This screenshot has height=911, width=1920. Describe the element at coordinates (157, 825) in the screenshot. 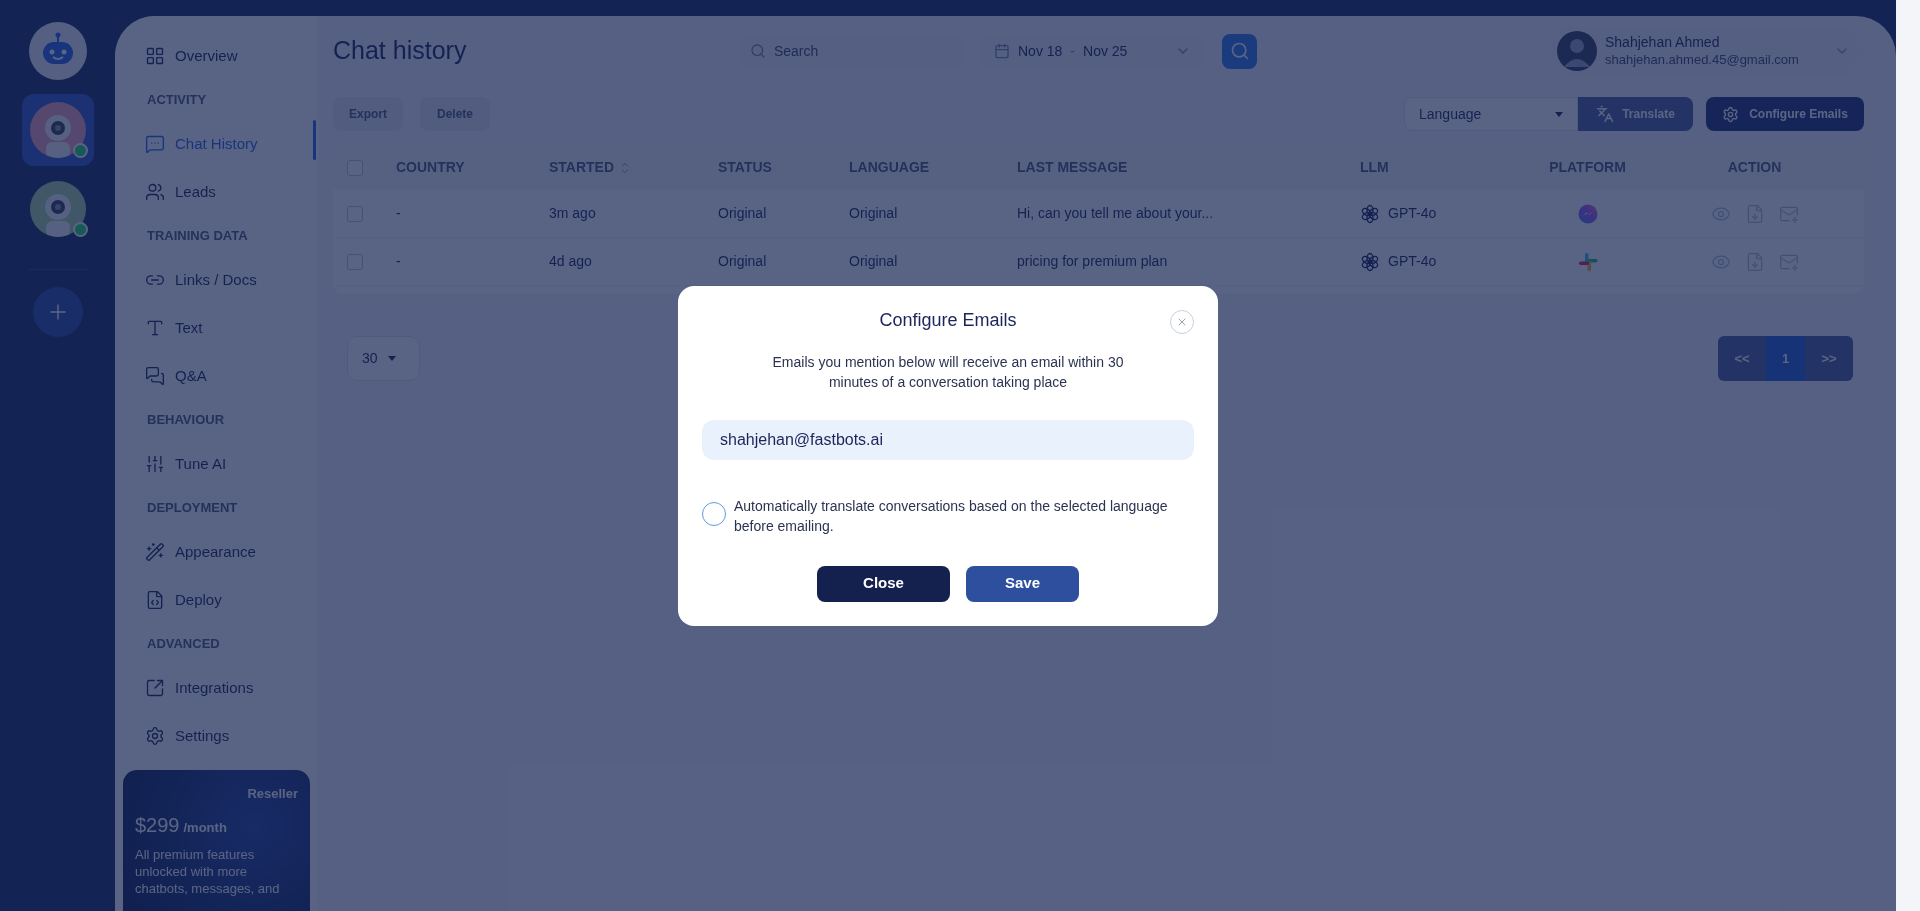

I see `plan-price: $299` at that location.